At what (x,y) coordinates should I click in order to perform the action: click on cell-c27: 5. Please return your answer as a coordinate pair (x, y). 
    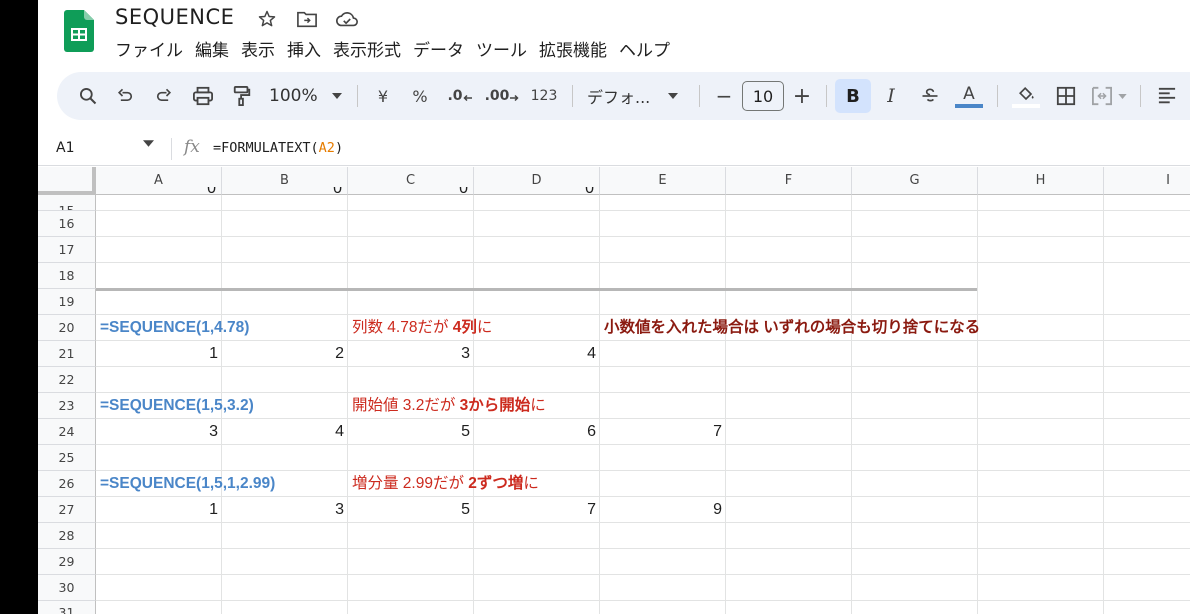
    Looking at the image, I should click on (409, 510).